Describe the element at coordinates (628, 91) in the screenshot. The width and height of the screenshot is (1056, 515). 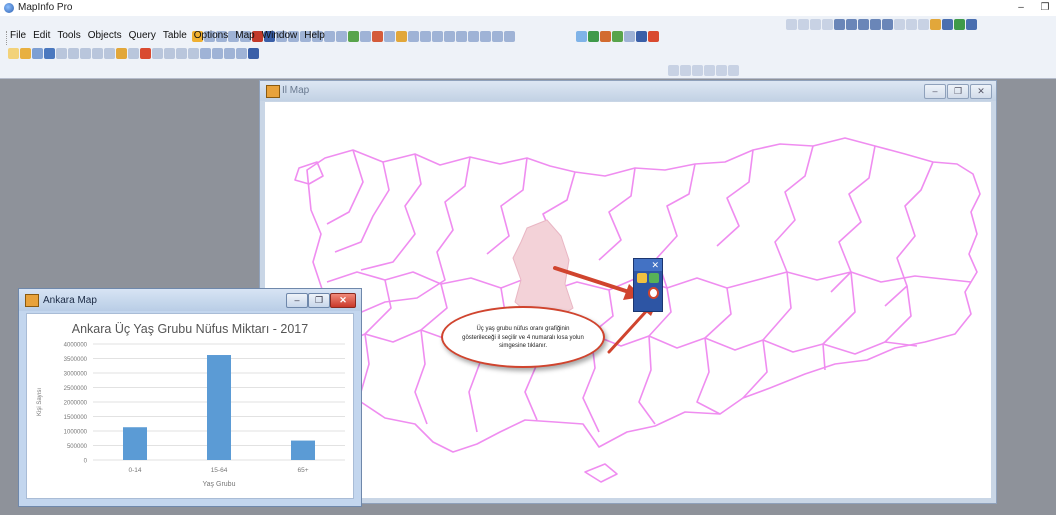
I see `il-map-titlebar: Il Map – ❐ ✕` at that location.